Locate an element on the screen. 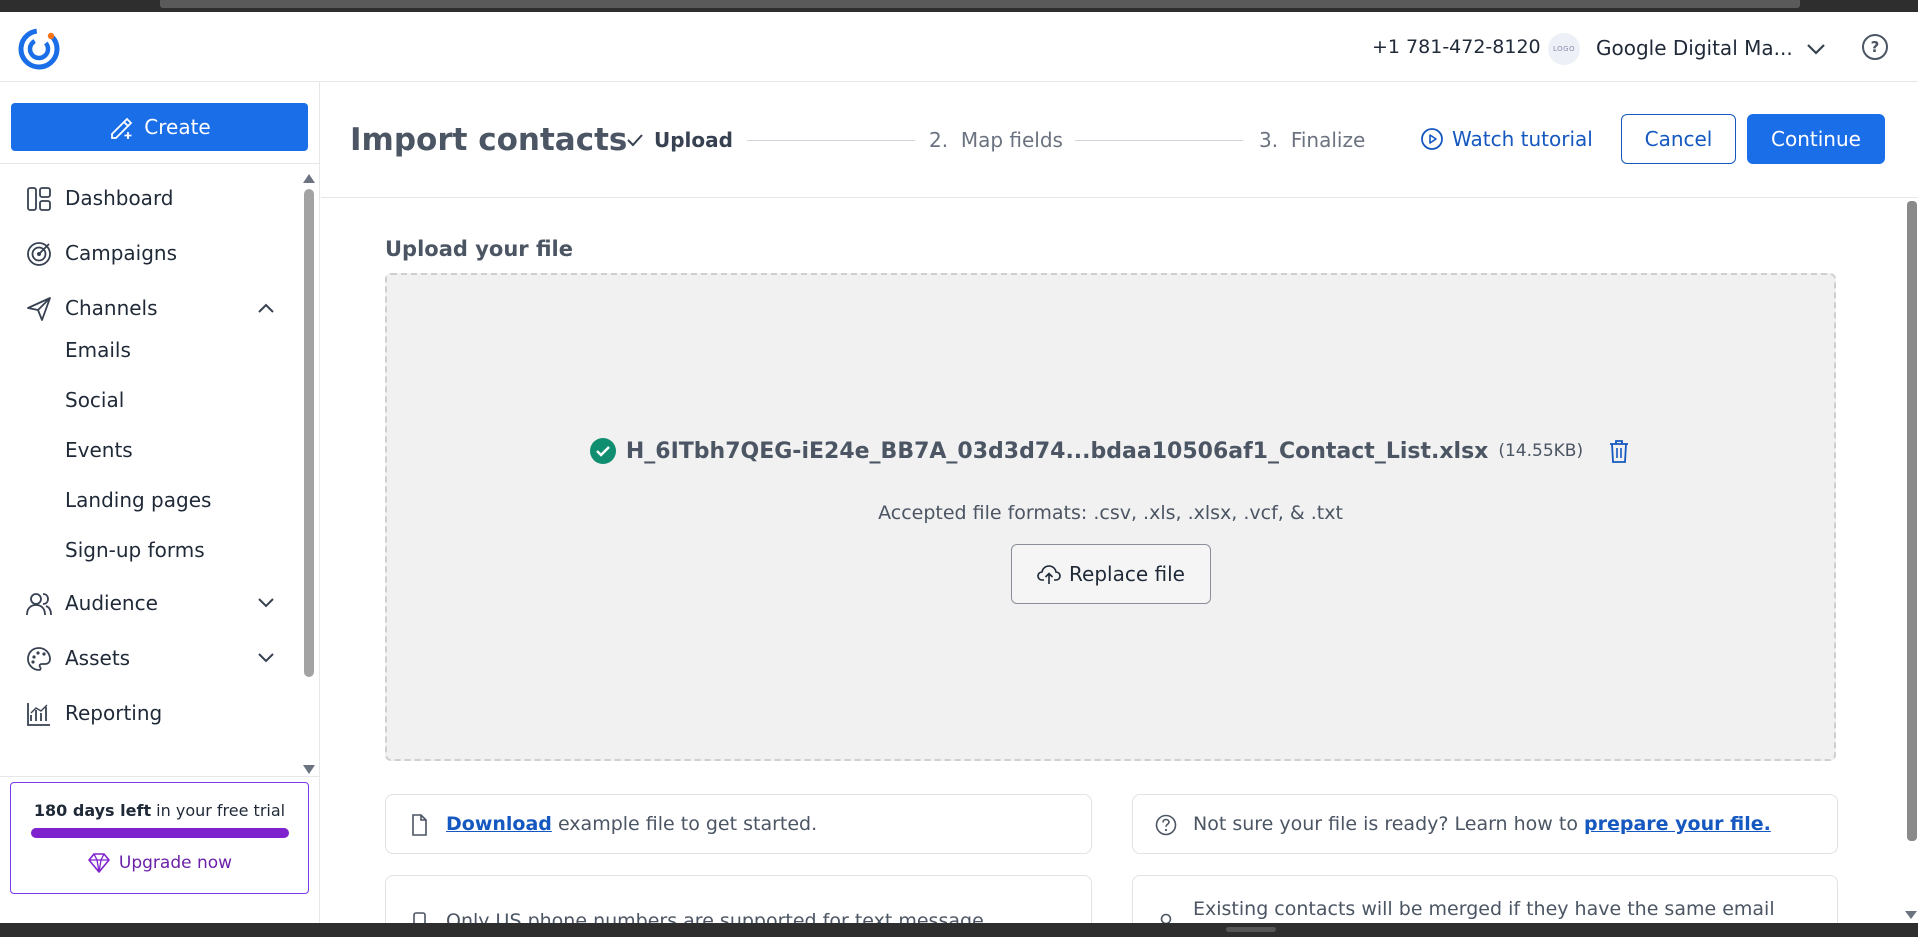  download-rest: example file to get started. is located at coordinates (684, 824).